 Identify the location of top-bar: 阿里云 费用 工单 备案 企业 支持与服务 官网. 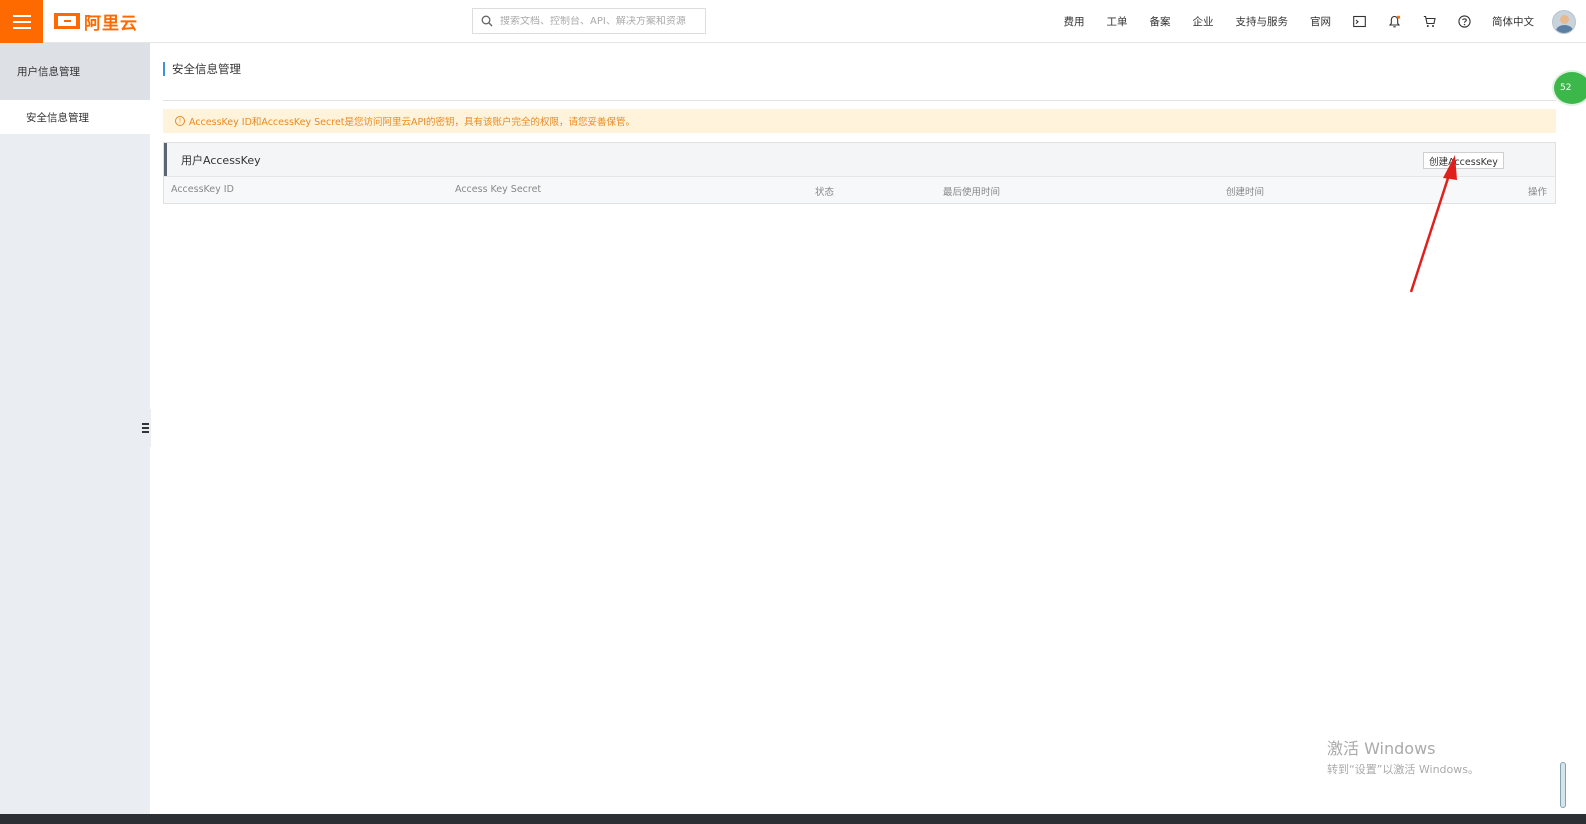
(793, 21).